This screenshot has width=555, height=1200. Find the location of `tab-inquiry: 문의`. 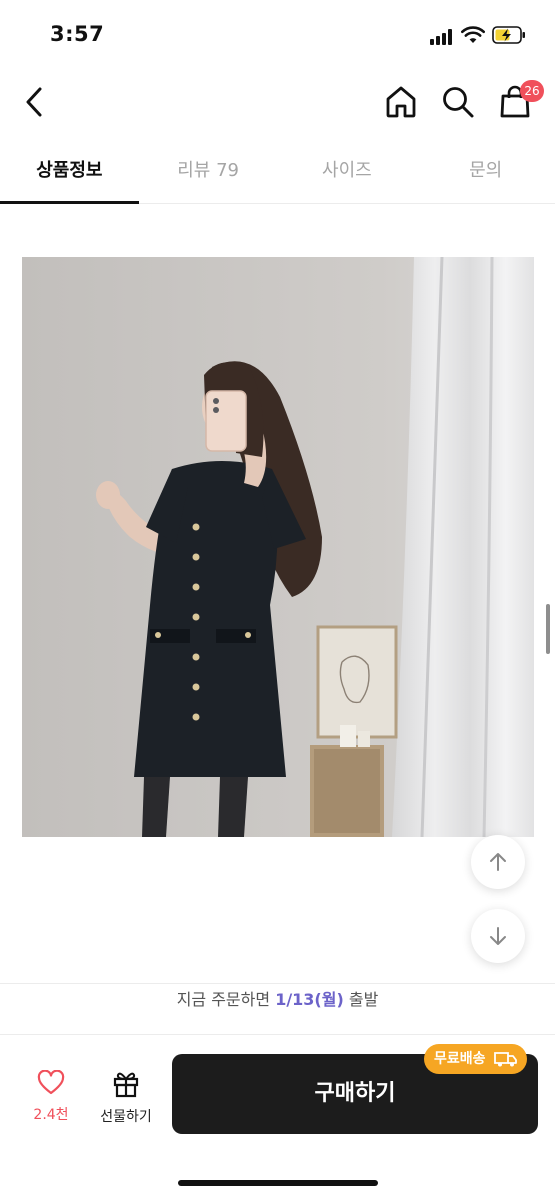

tab-inquiry: 문의 is located at coordinates (485, 171).